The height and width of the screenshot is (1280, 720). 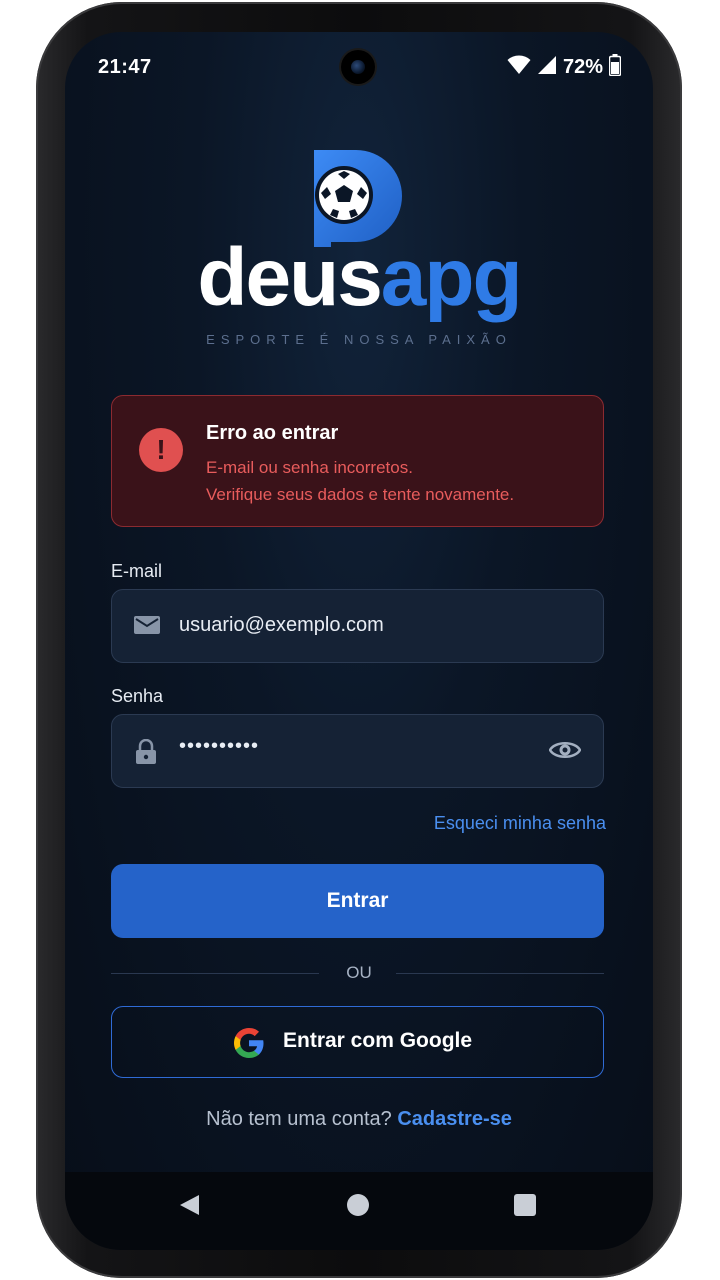 What do you see at coordinates (219, 746) in the screenshot?
I see `password-input: ••••••••••` at bounding box center [219, 746].